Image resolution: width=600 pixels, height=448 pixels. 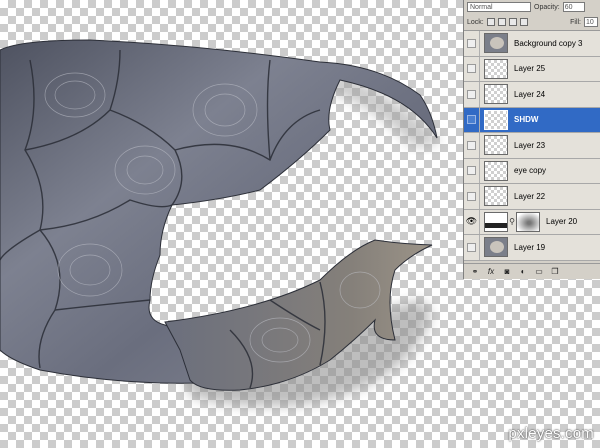 I want to click on eye-icon: 👁︎, so click(x=472, y=221).